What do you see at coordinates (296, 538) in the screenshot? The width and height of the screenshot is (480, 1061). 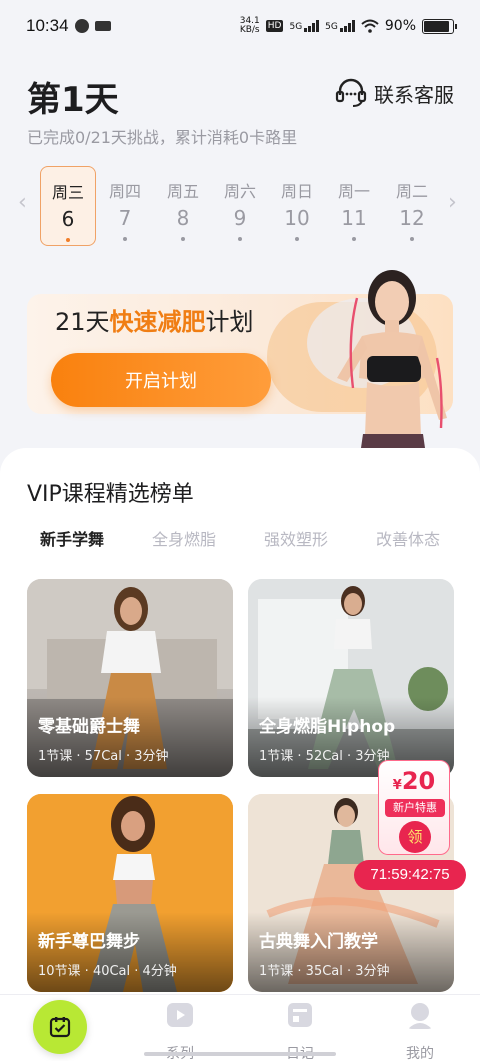 I see `tab-body-shaping: 强效塑形` at bounding box center [296, 538].